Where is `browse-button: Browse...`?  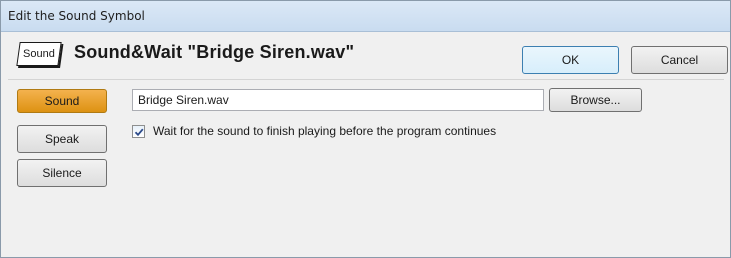 browse-button: Browse... is located at coordinates (595, 100).